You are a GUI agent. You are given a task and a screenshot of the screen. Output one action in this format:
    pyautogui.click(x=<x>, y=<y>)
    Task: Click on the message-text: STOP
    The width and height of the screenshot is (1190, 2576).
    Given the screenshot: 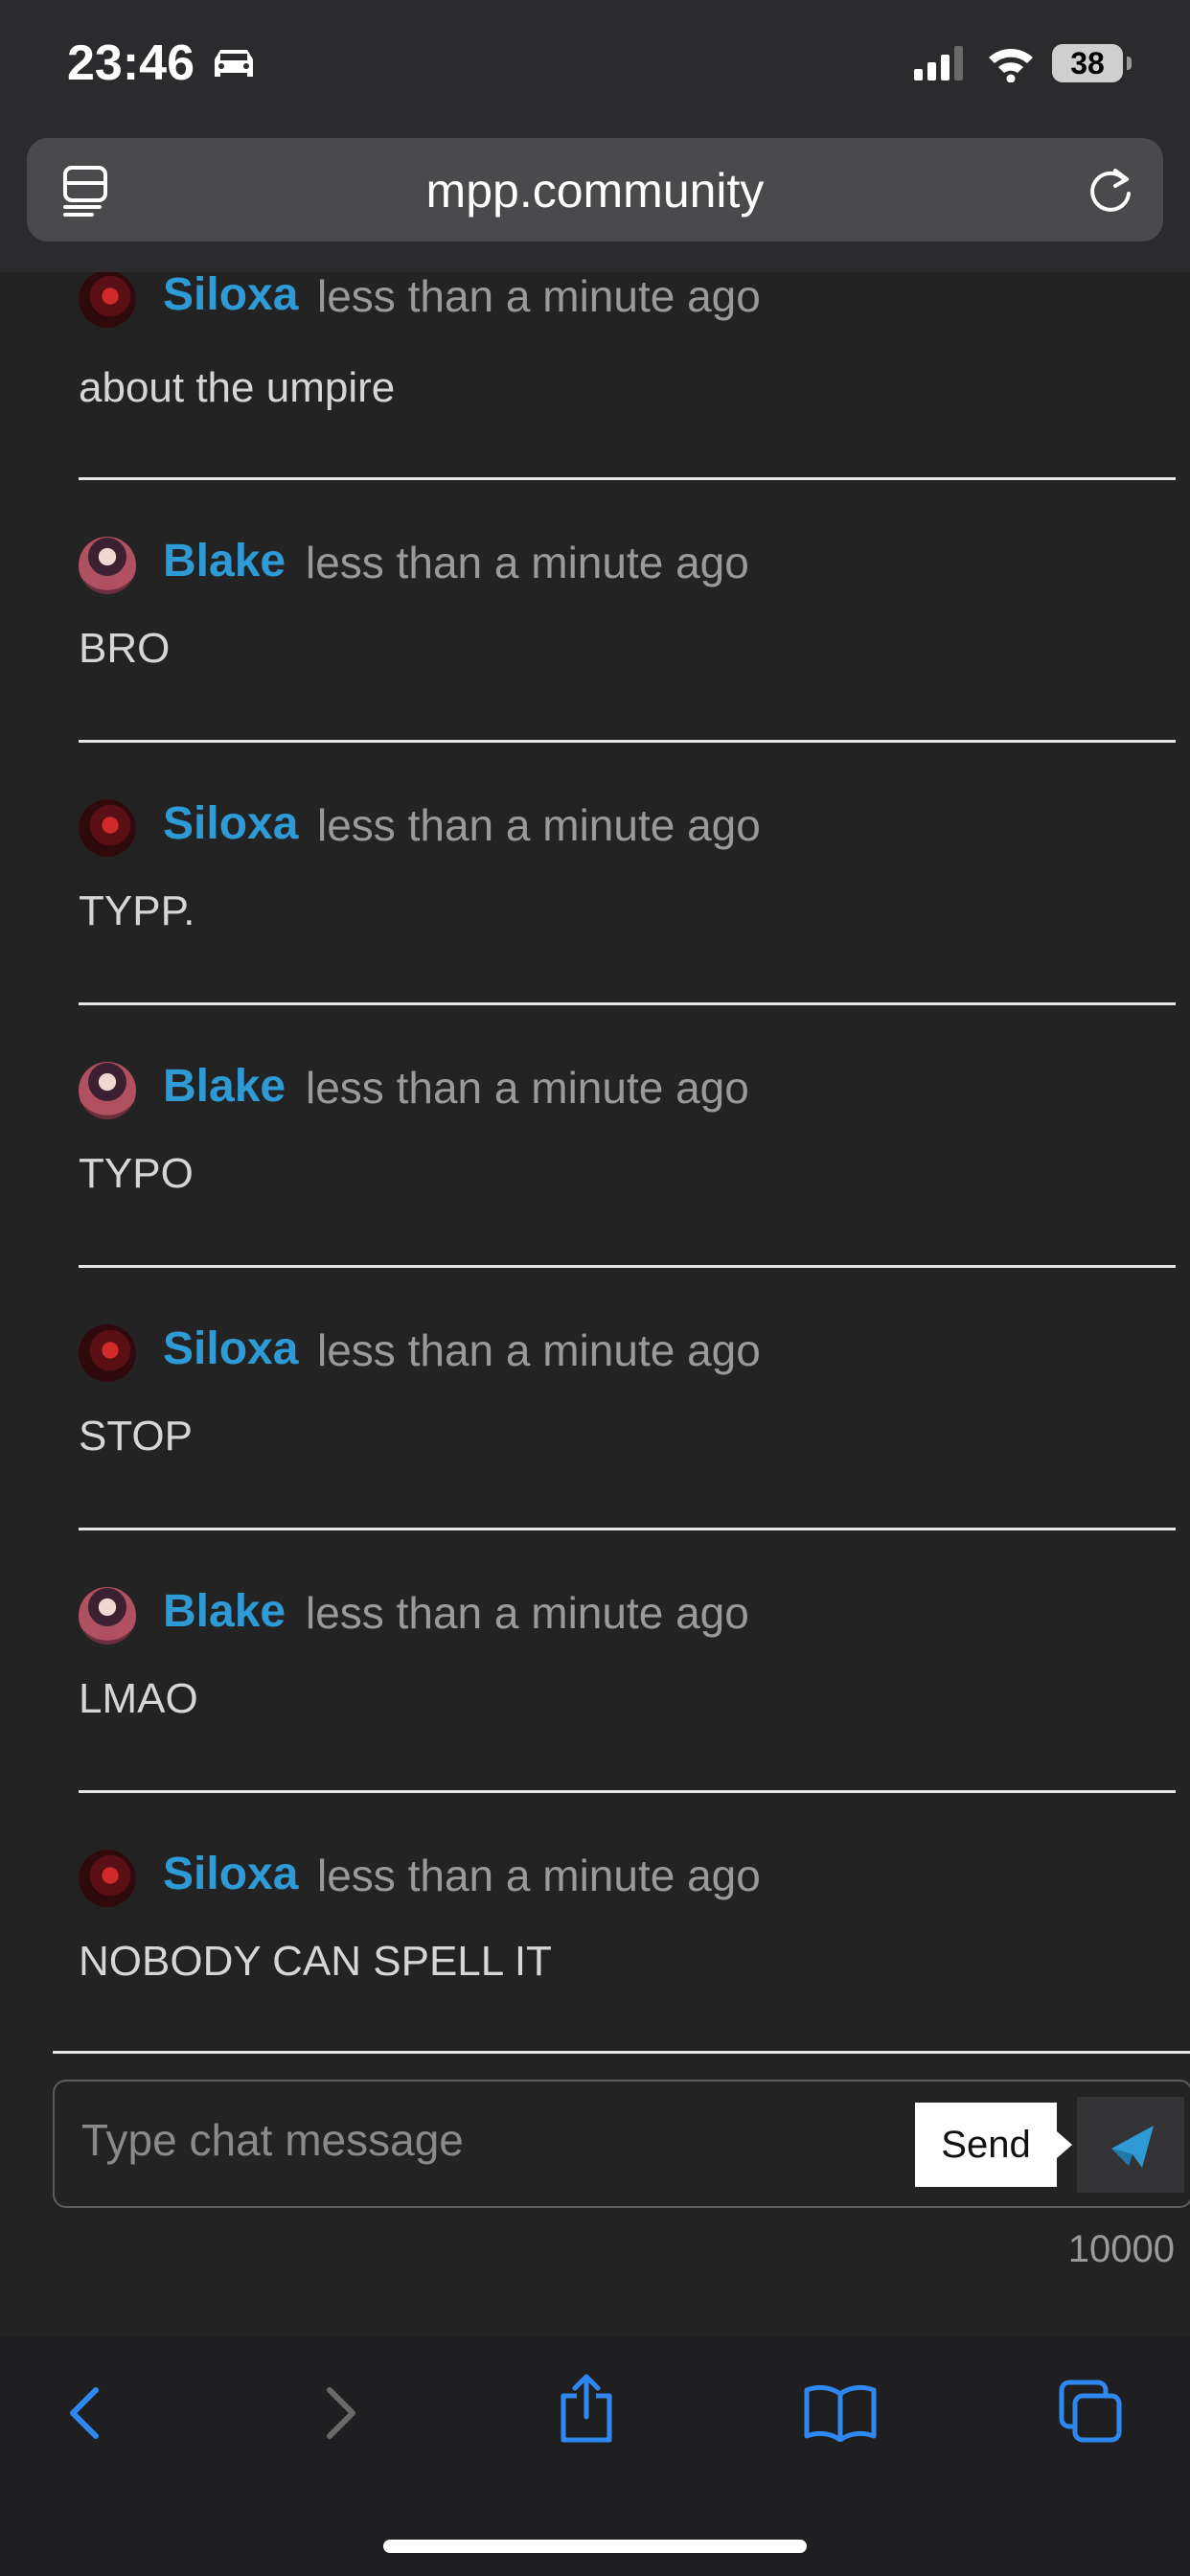 What is the action you would take?
    pyautogui.click(x=136, y=1436)
    